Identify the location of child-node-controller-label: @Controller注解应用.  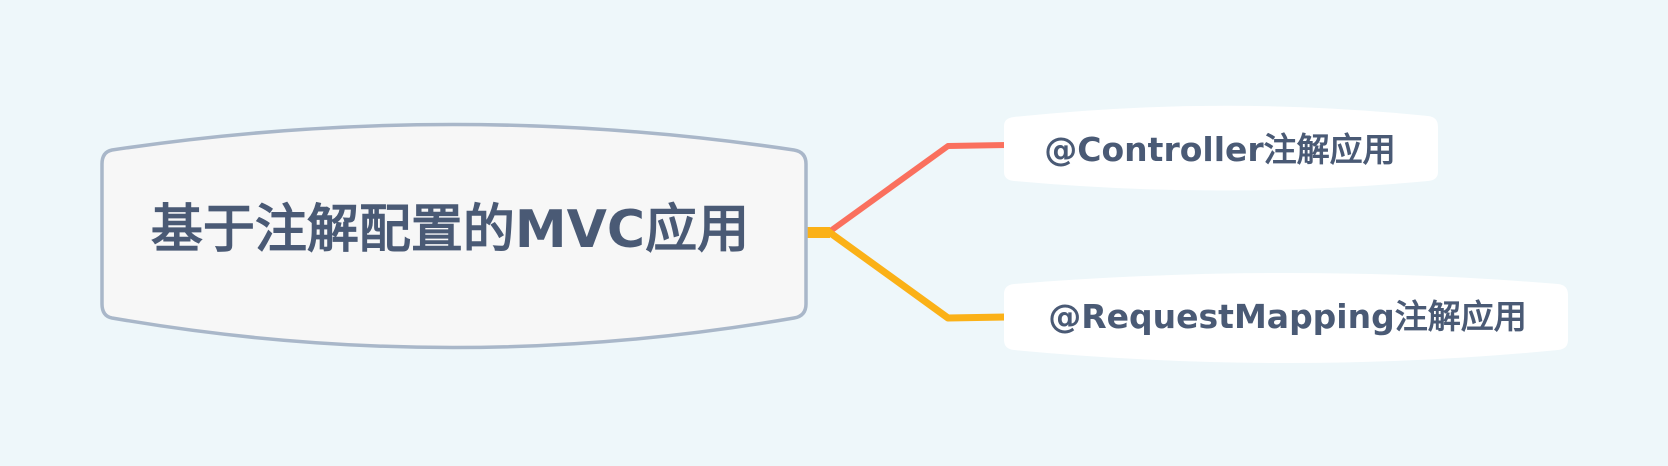
(1220, 149).